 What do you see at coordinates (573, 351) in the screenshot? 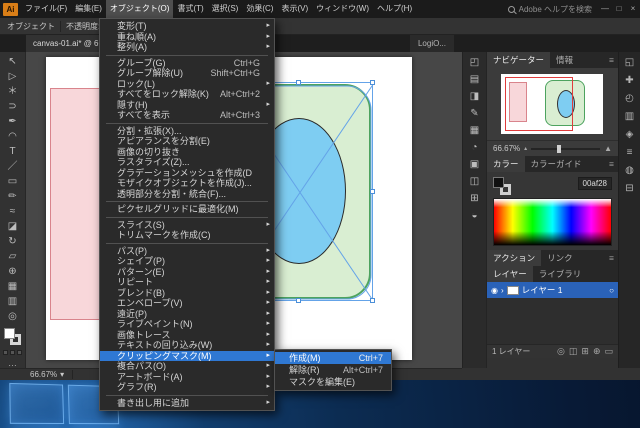
I see `make-mask-icon: ◫` at bounding box center [573, 351].